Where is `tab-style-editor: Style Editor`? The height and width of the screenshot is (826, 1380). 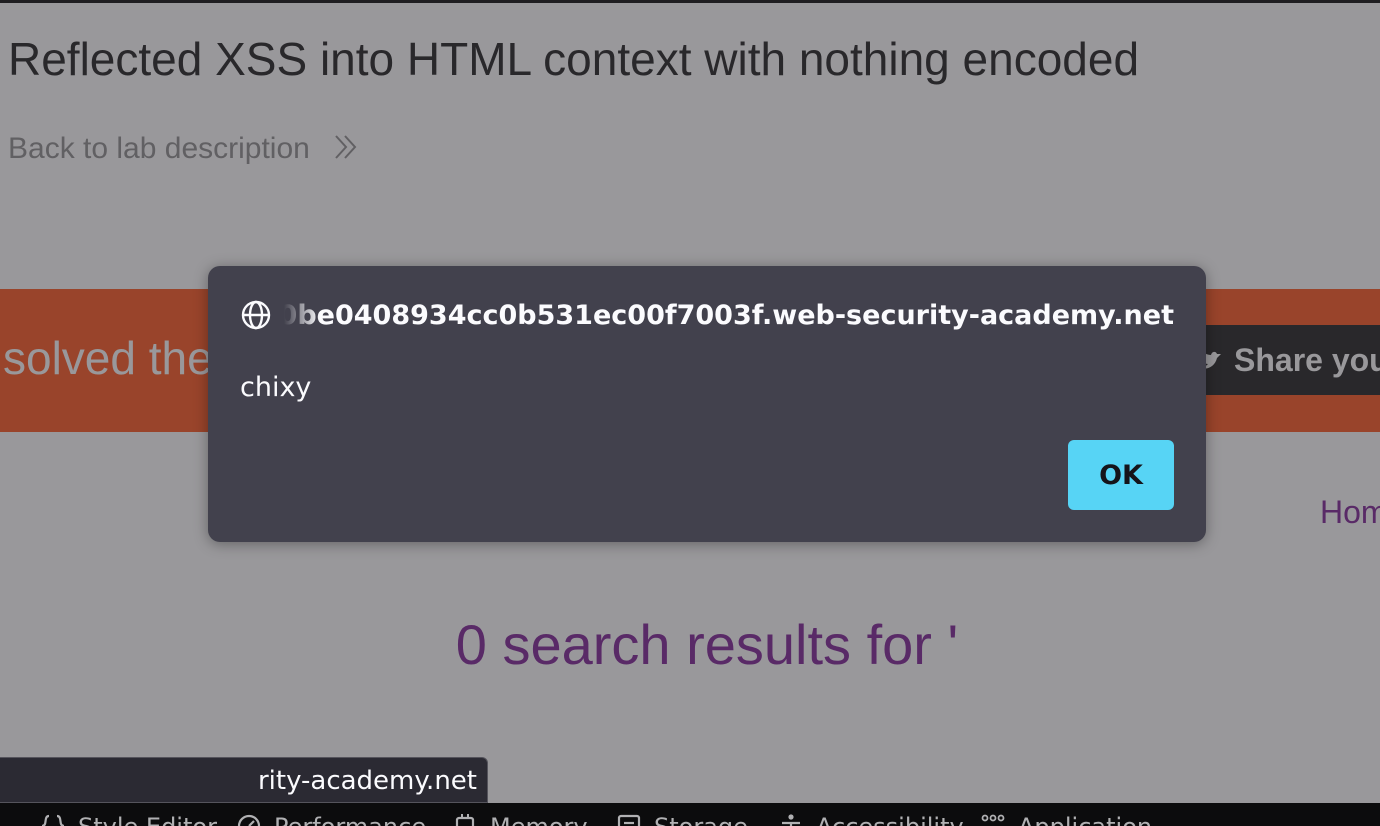 tab-style-editor: Style Editor is located at coordinates (128, 819).